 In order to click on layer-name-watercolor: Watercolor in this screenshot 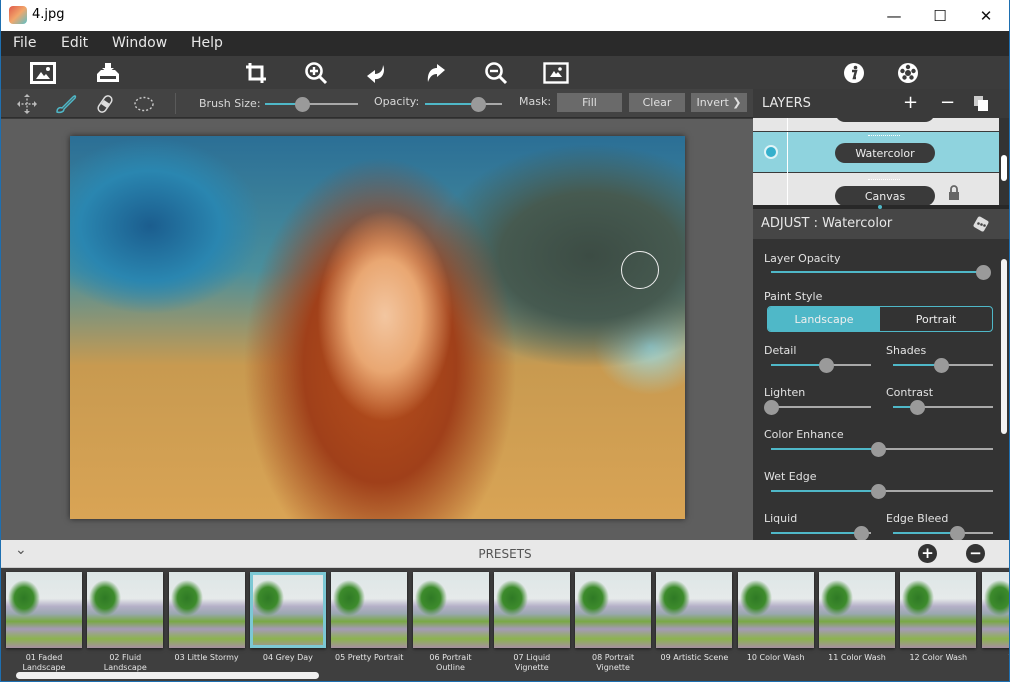, I will do `click(885, 153)`.